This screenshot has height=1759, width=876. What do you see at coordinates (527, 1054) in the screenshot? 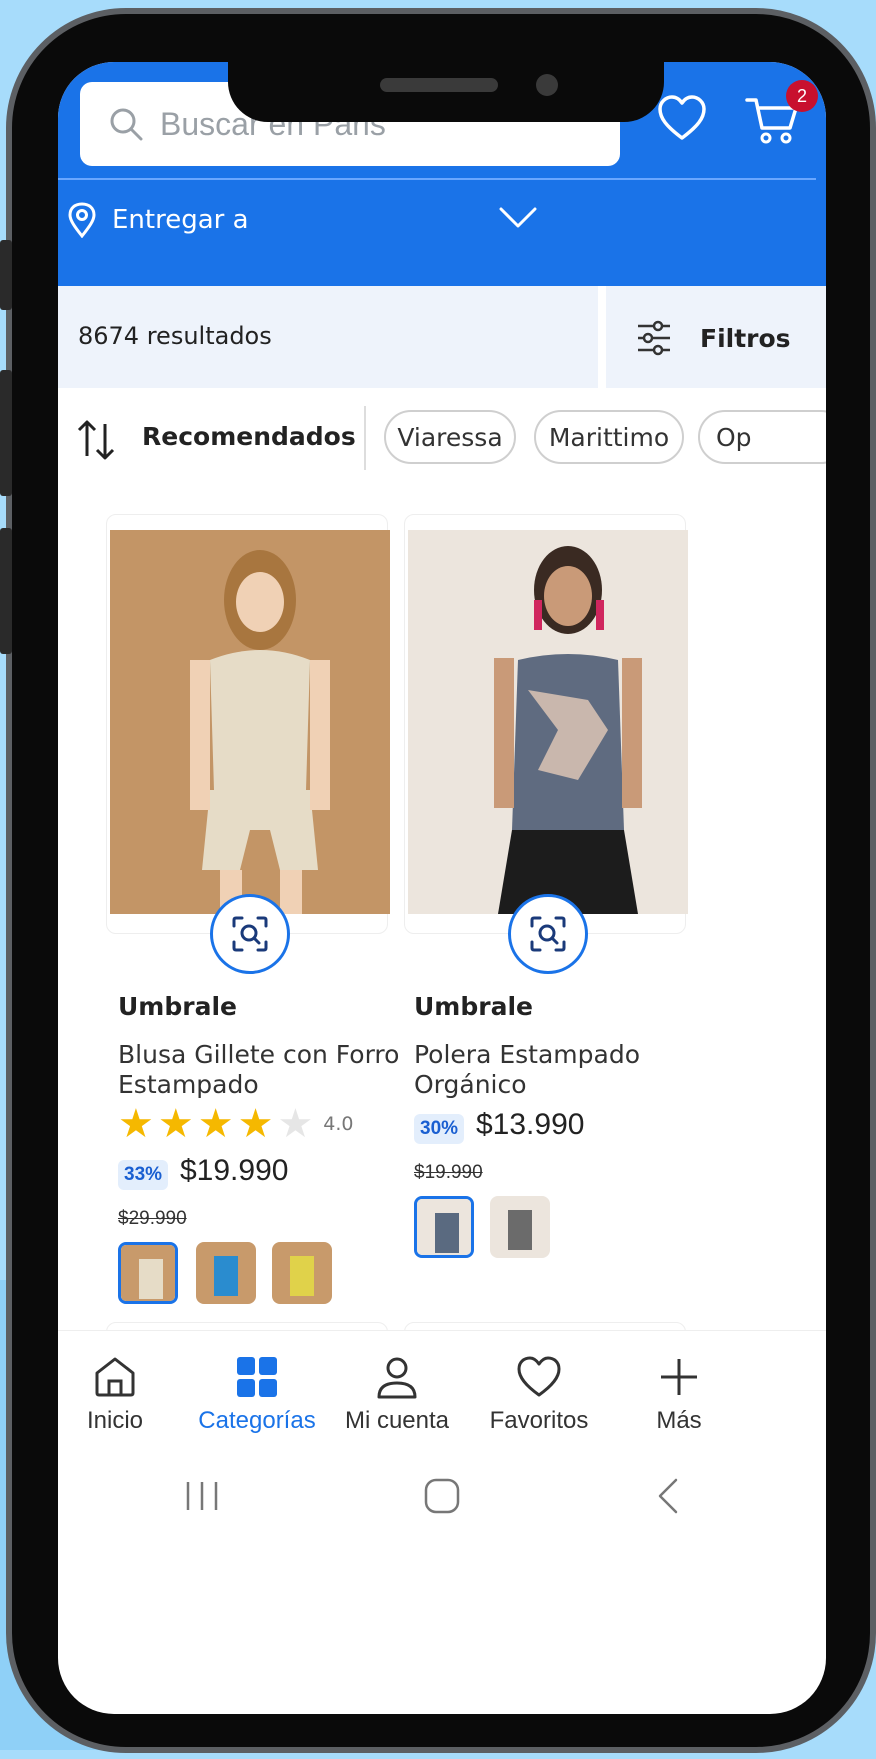
I see `product-name-line: Polera Estampado` at bounding box center [527, 1054].